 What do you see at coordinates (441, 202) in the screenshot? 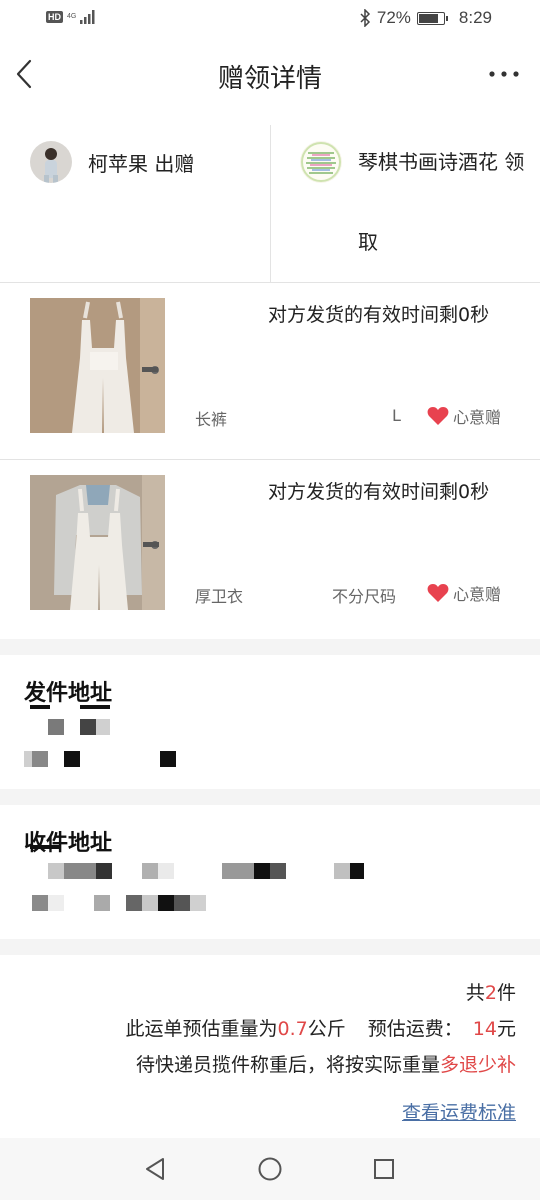
I see `receiver-label: 琴棋书画诗酒花 领取` at bounding box center [441, 202].